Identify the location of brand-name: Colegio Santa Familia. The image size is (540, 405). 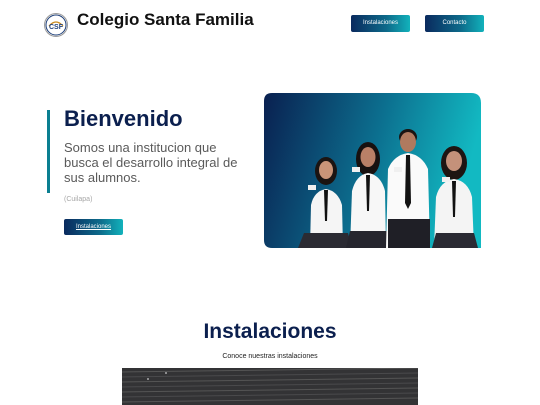
(165, 20).